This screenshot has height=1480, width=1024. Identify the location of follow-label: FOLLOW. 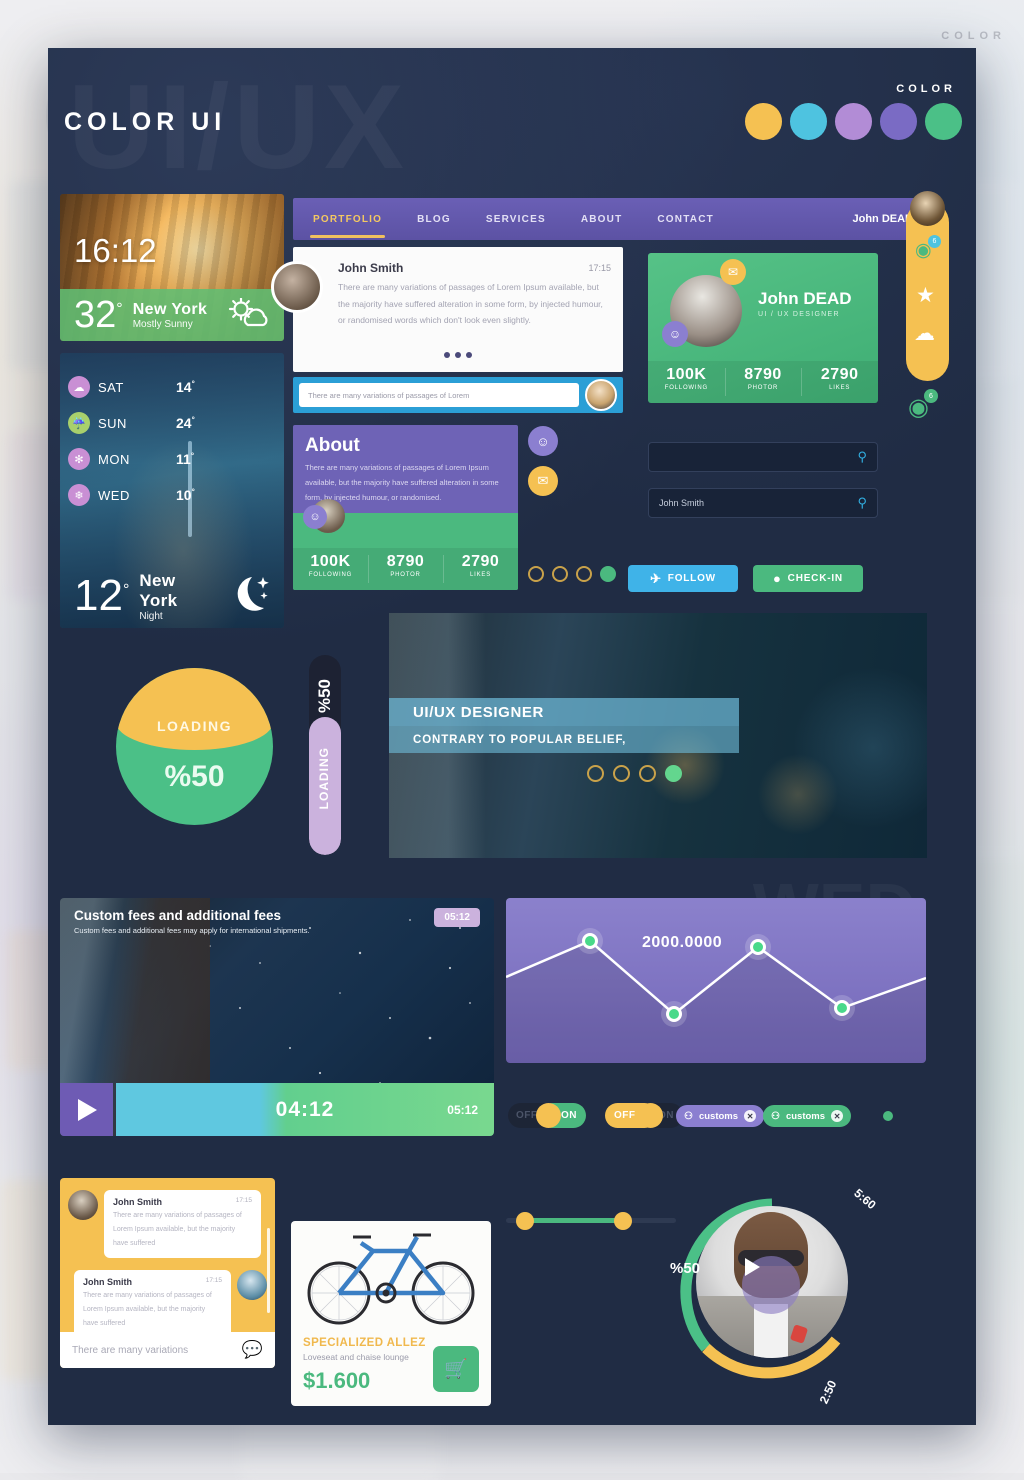
(691, 578).